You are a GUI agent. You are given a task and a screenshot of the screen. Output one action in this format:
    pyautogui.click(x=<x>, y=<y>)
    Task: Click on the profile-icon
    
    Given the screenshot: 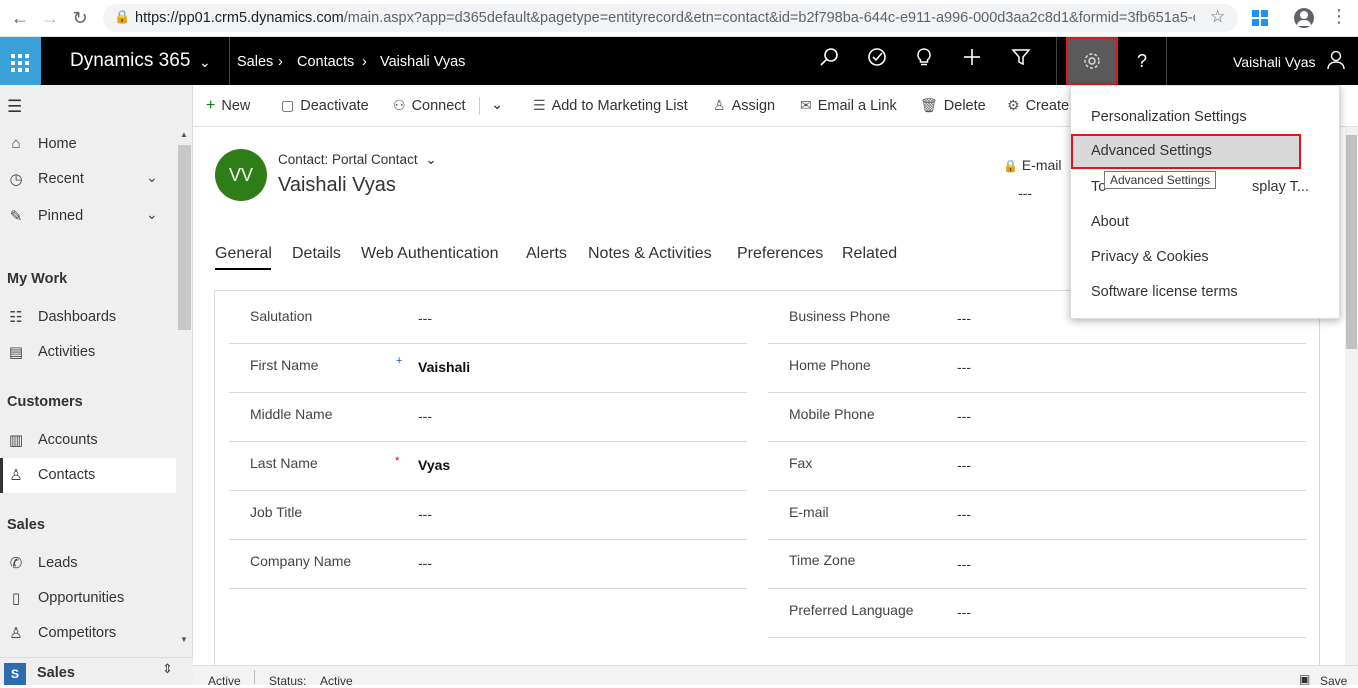 What is the action you would take?
    pyautogui.click(x=1304, y=18)
    